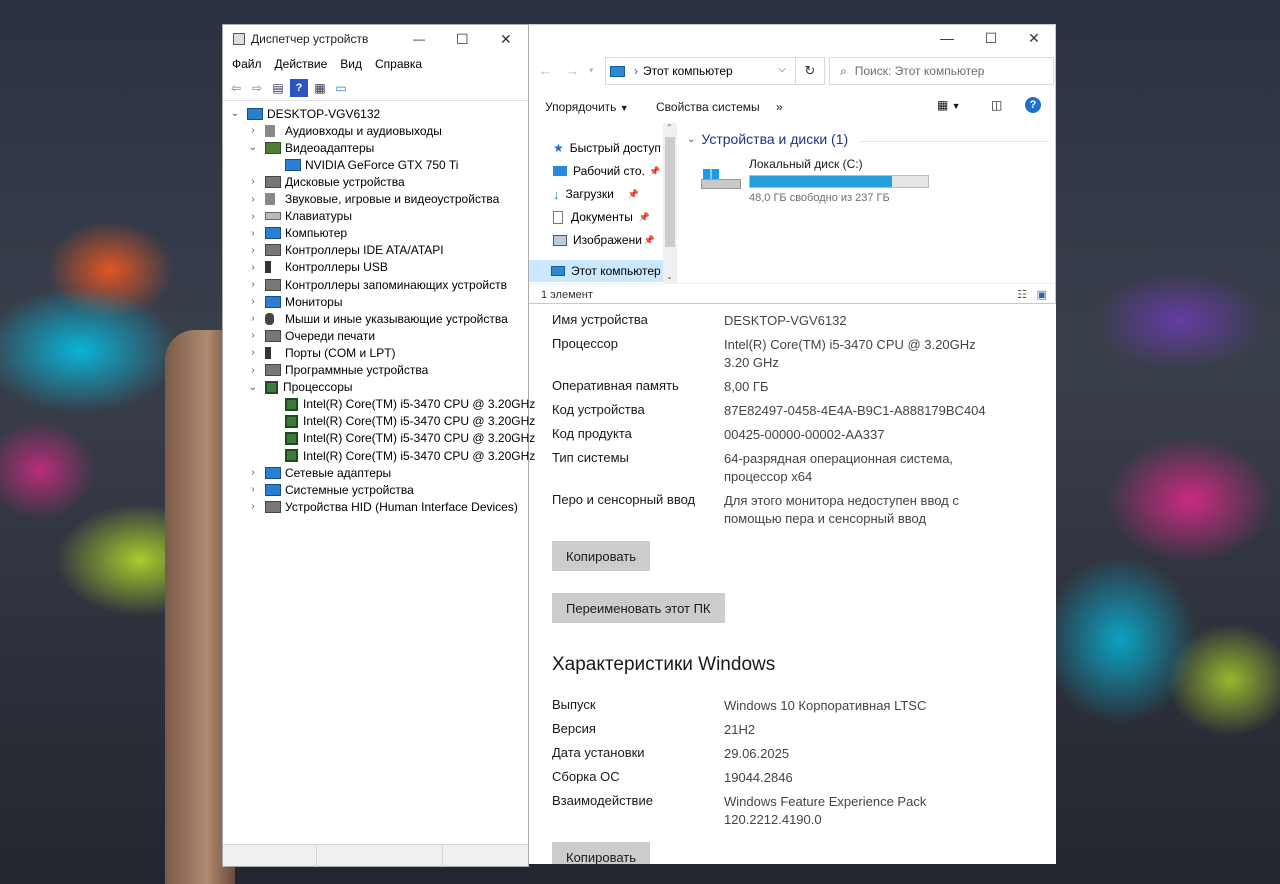 This screenshot has height=884, width=1280. What do you see at coordinates (779, 107) in the screenshot?
I see `more-commands-button: »` at bounding box center [779, 107].